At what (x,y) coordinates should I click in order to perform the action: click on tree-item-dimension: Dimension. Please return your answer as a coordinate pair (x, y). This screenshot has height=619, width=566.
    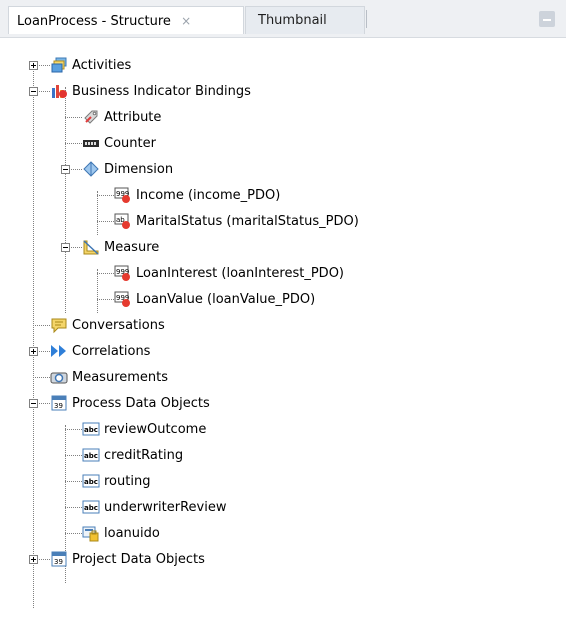
    Looking at the image, I should click on (127, 169).